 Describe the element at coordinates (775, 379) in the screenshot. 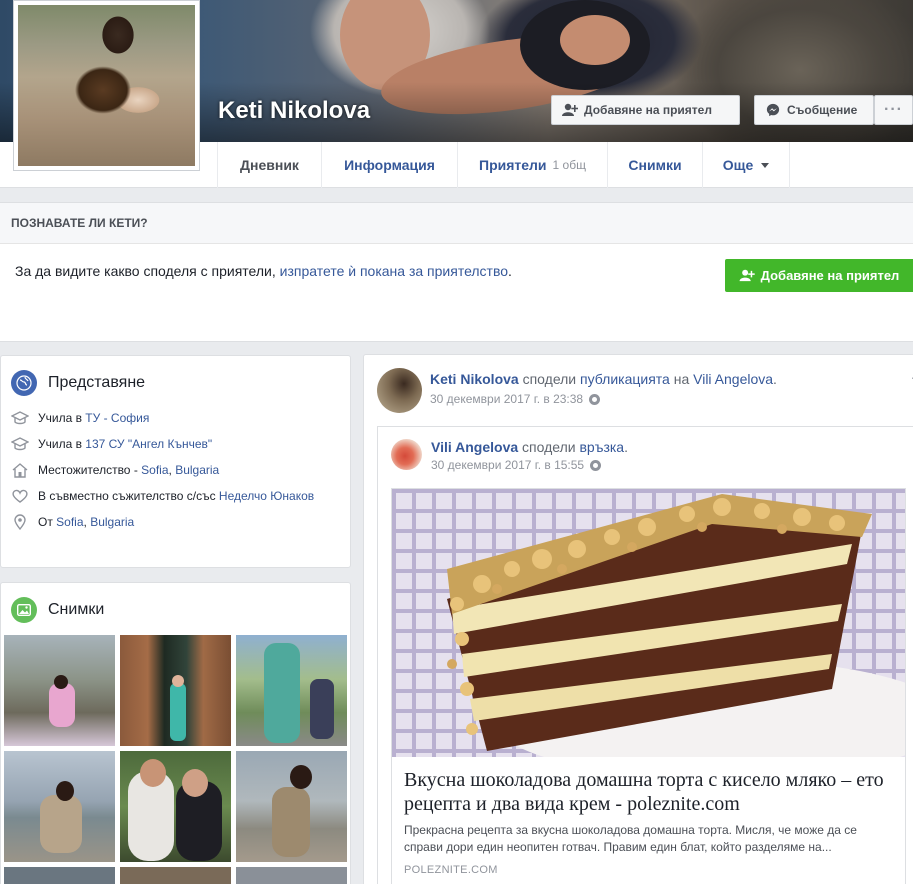

I see `post-end: .` at that location.